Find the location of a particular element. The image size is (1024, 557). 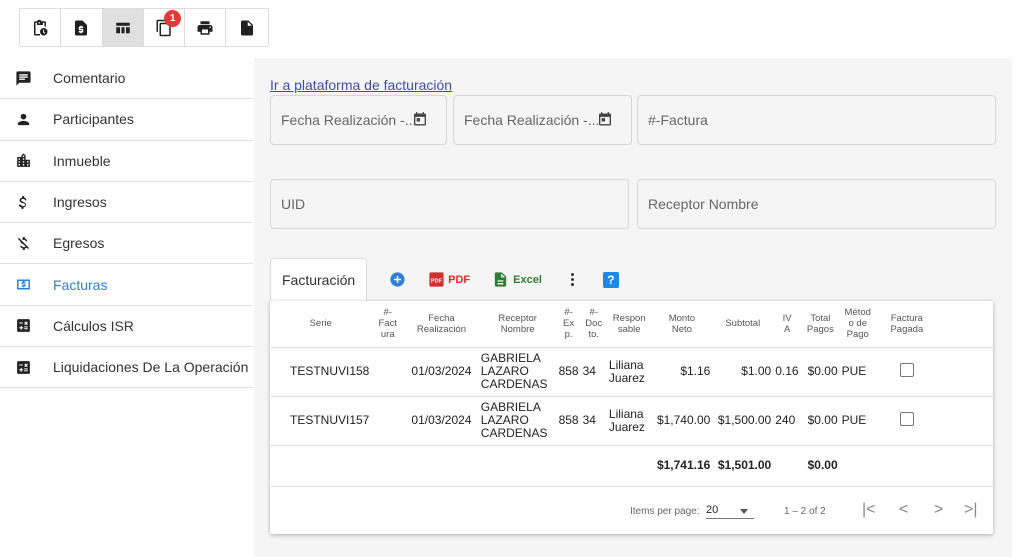

items-per-page-label: Items per page: is located at coordinates (665, 511).